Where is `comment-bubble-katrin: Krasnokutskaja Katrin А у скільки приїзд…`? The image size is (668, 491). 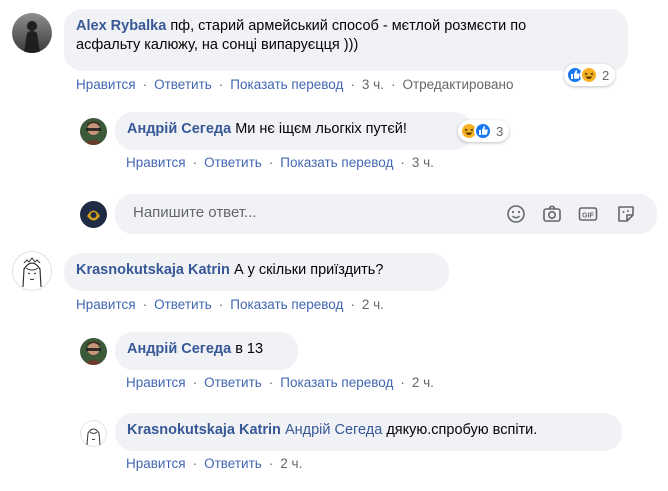 comment-bubble-katrin: Krasnokutskaja Katrin А у скільки приїзд… is located at coordinates (256, 272).